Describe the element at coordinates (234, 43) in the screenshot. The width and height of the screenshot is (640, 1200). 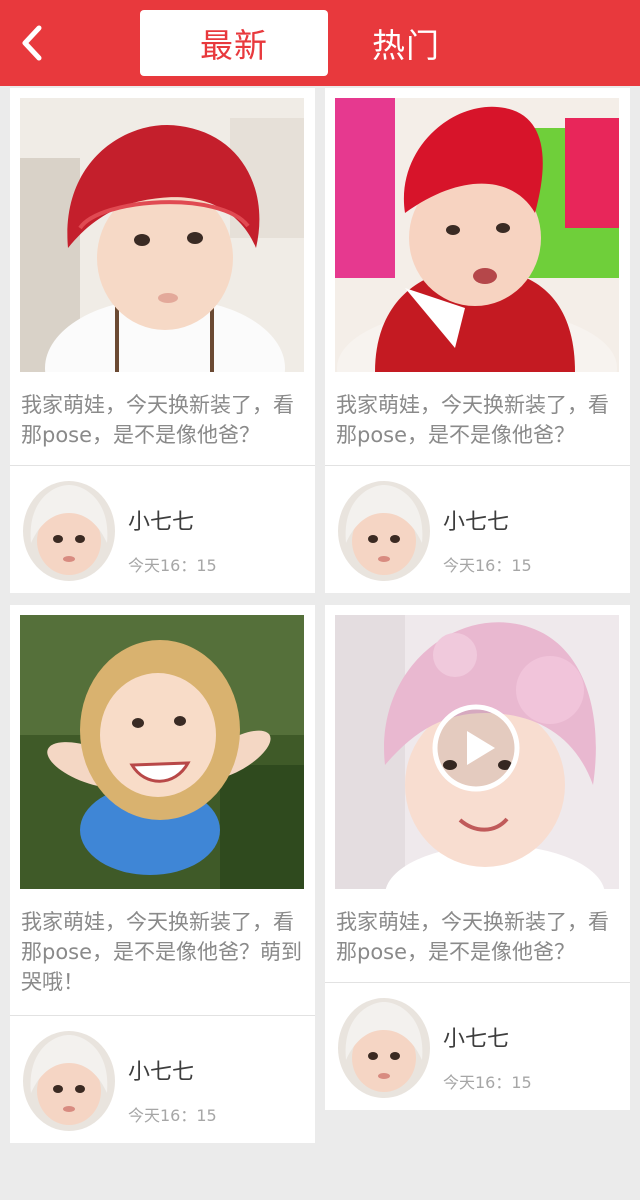
I see `tab-latest: 最新` at that location.